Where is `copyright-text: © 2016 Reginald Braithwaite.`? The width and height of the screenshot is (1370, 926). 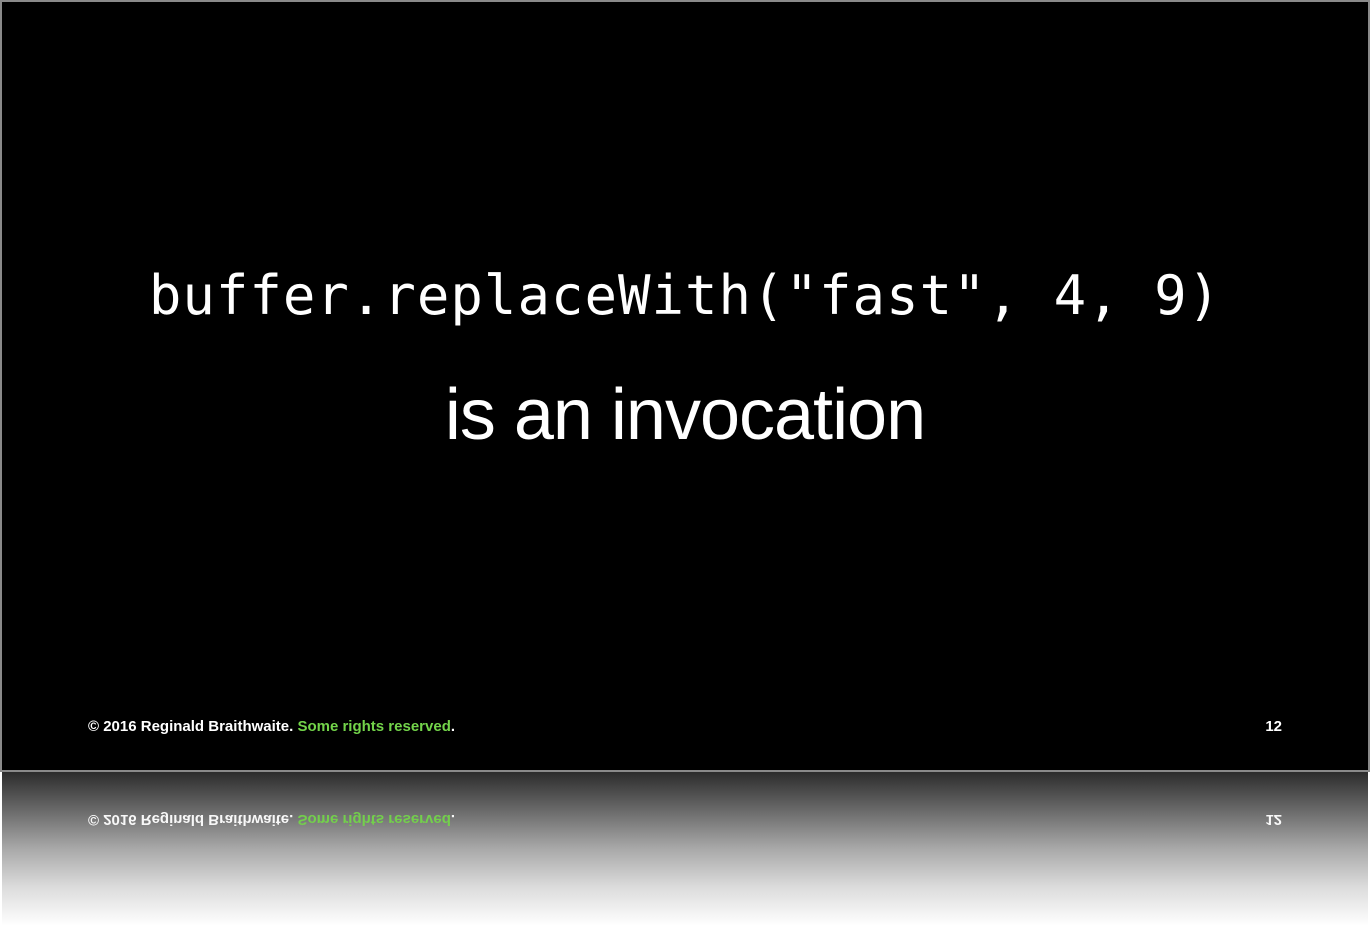
copyright-text: © 2016 Reginald Braithwaite. is located at coordinates (193, 726).